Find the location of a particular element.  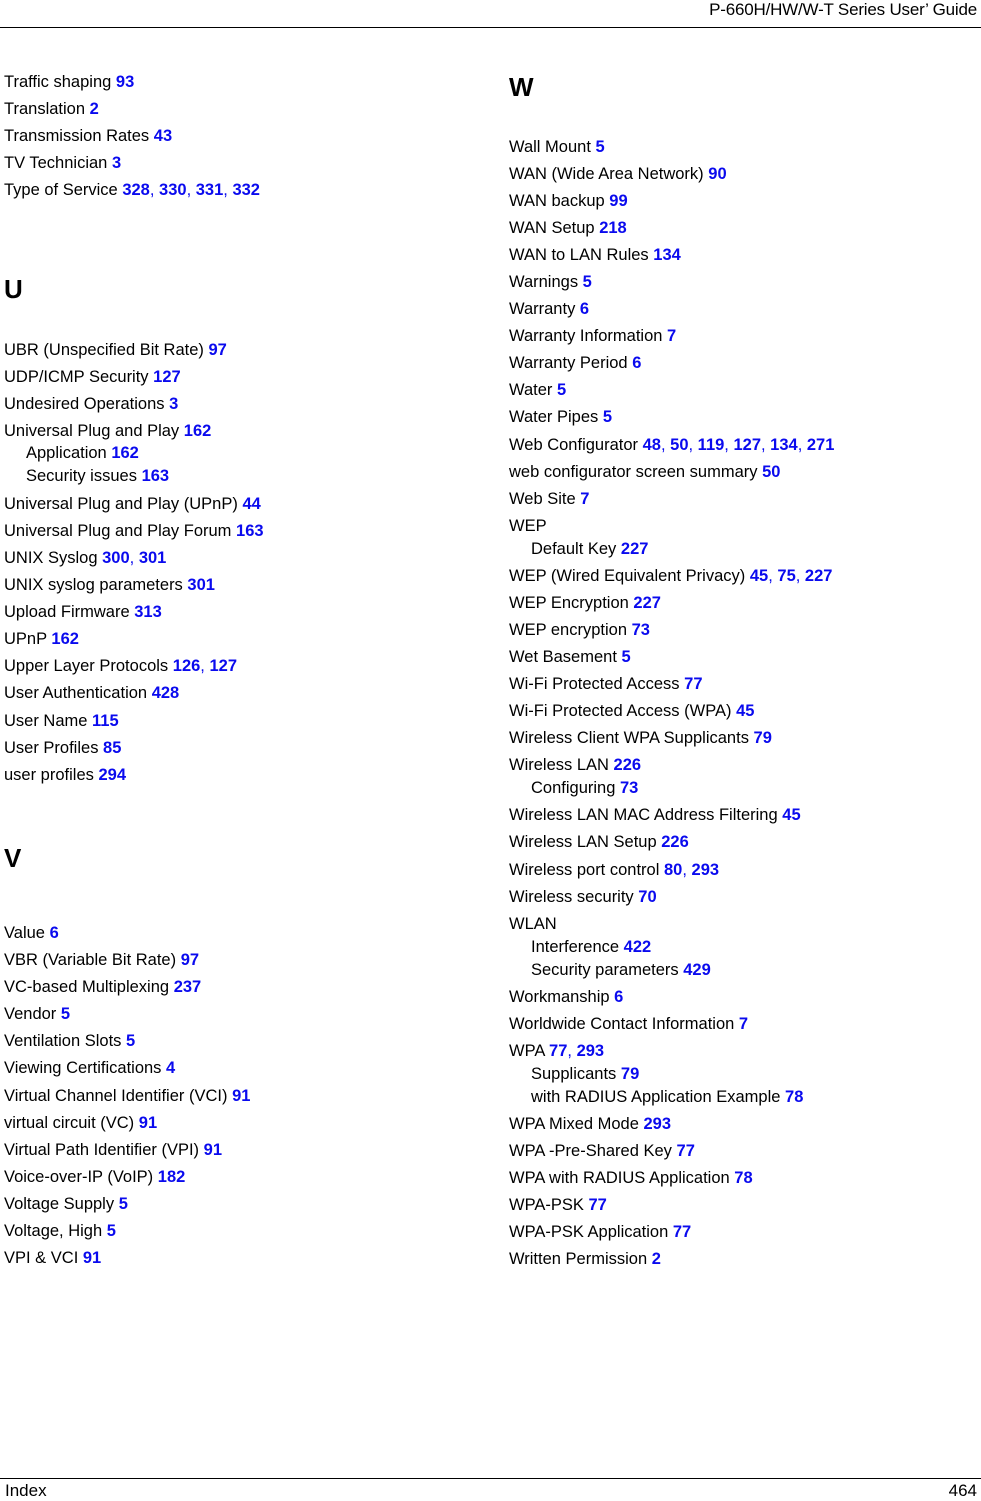

page-reference-link: 429 is located at coordinates (697, 970).